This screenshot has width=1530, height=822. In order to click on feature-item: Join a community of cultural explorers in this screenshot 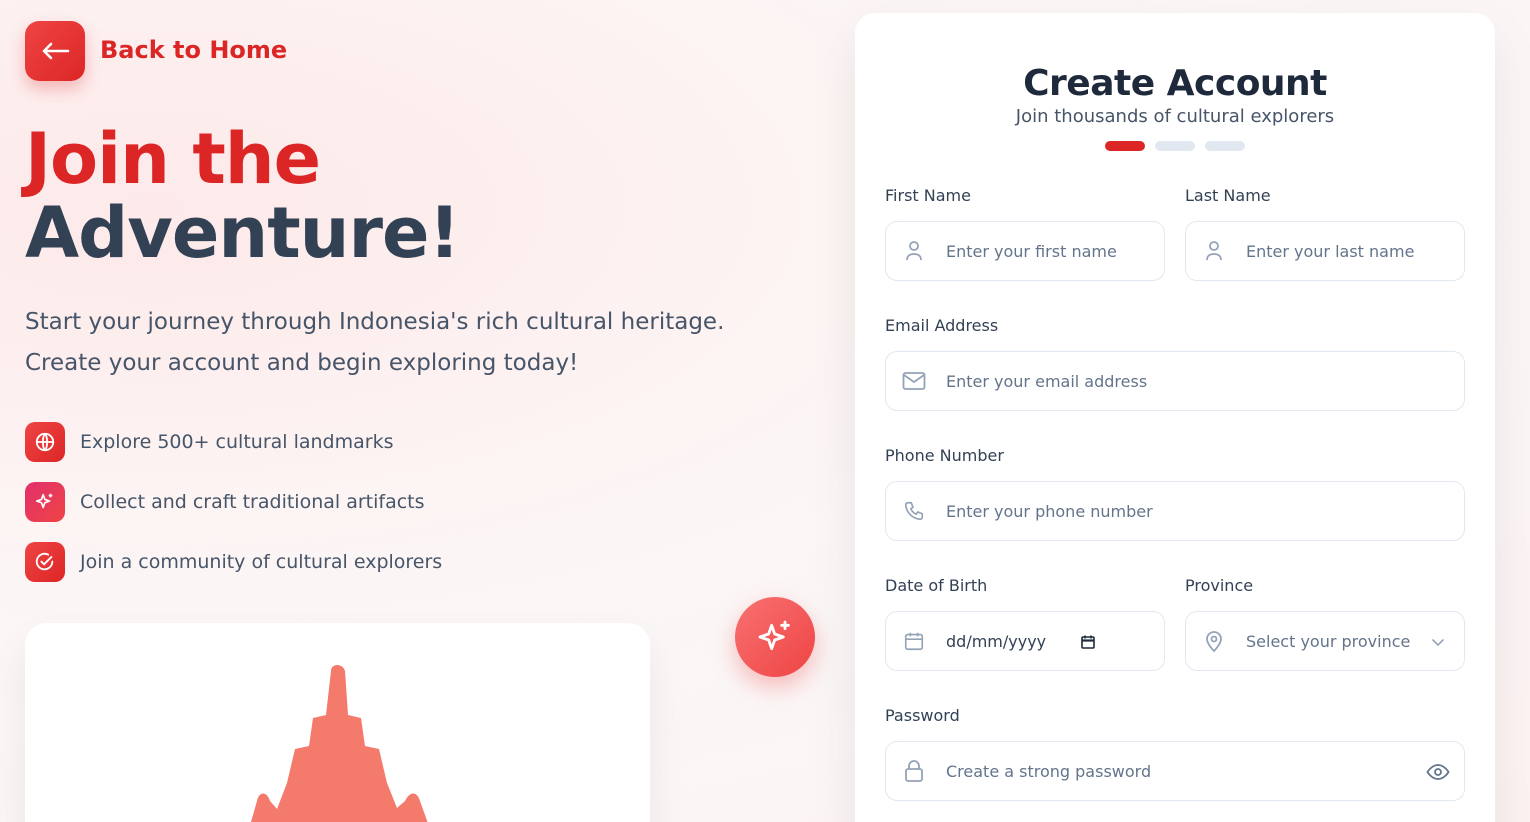, I will do `click(233, 562)`.